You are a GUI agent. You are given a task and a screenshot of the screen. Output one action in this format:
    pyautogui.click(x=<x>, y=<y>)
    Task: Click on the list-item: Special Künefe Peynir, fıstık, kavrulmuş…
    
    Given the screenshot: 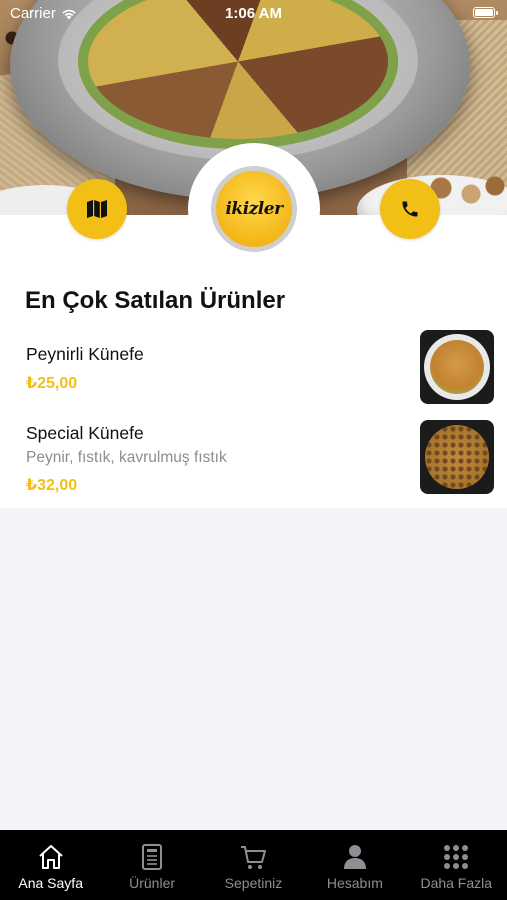 What is the action you would take?
    pyautogui.click(x=253, y=460)
    